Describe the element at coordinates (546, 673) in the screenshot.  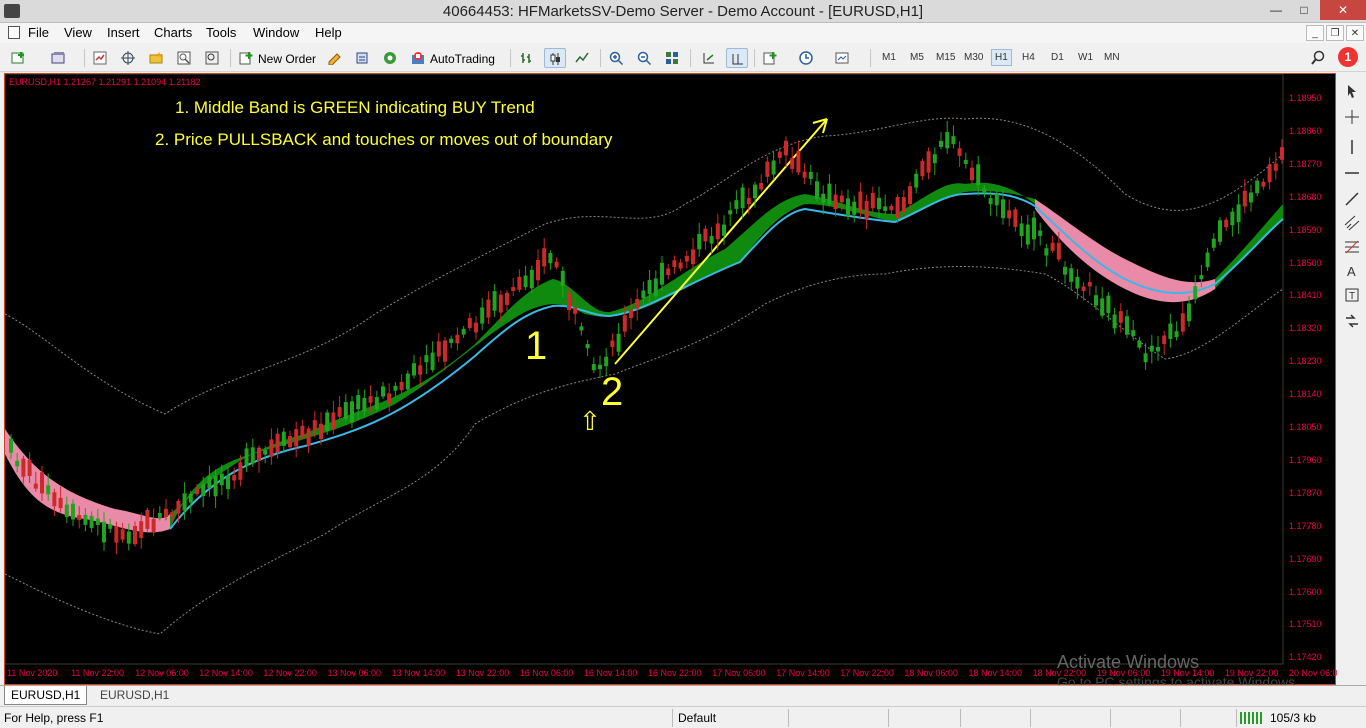
I see `time-axis-label: 16 Nov 06:00` at that location.